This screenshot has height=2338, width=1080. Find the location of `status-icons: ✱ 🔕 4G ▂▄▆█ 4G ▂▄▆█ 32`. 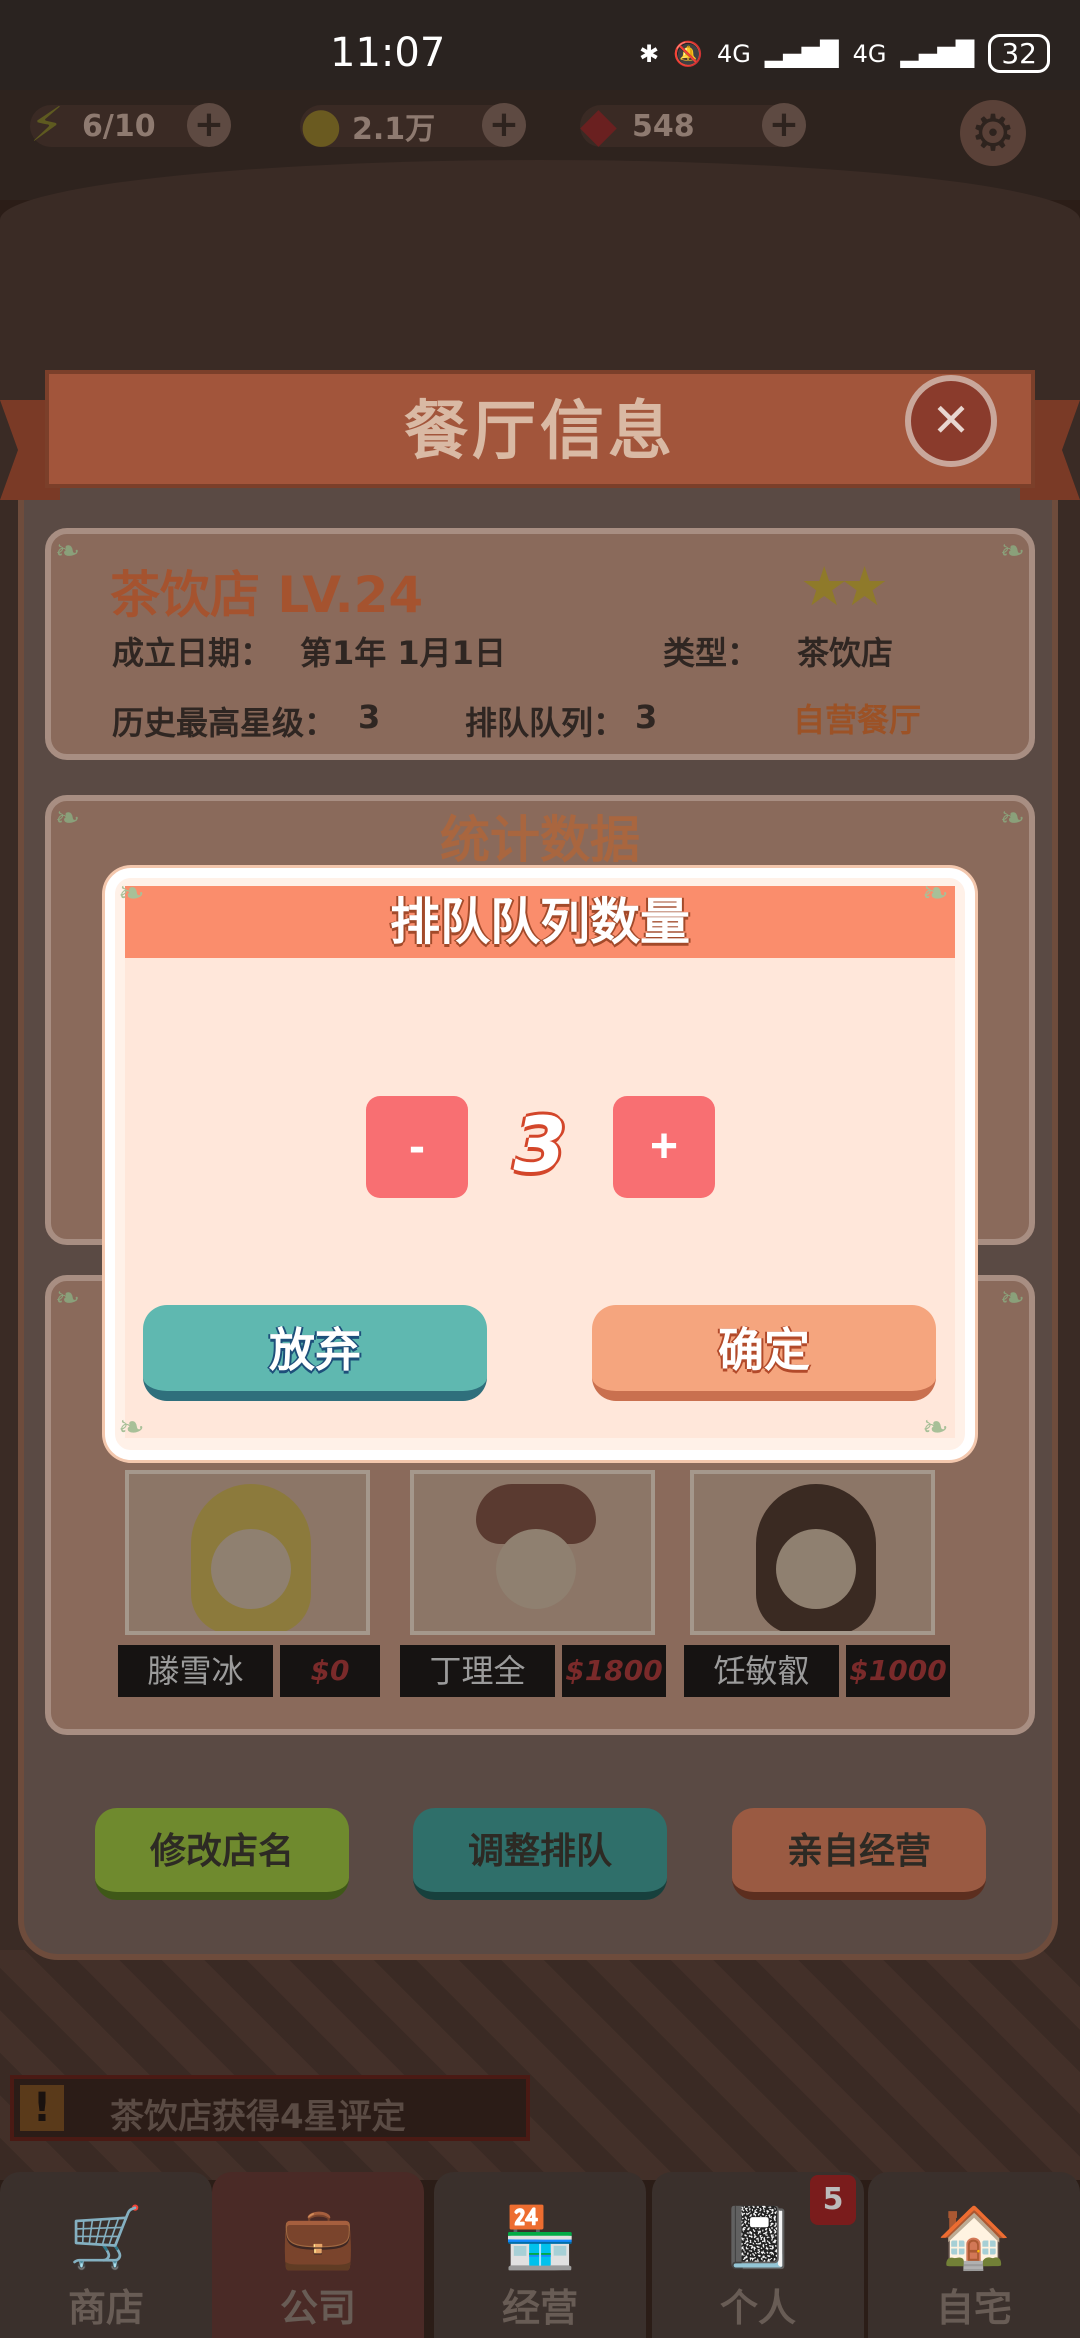

status-icons: ✱ 🔕 4G ▂▄▆█ 4G ▂▄▆█ 32 is located at coordinates (844, 53).